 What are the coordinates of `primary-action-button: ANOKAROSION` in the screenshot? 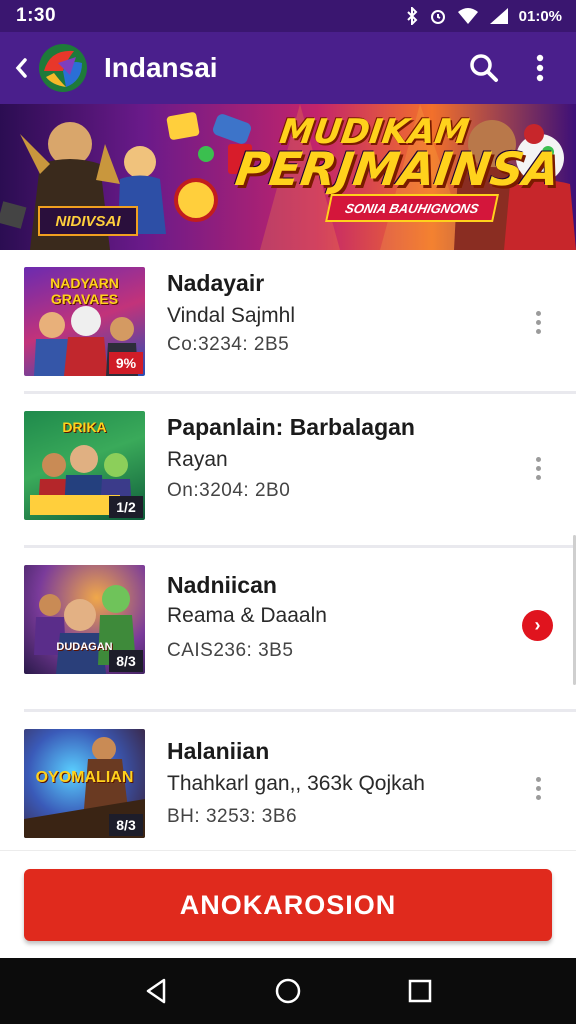 It's located at (288, 905).